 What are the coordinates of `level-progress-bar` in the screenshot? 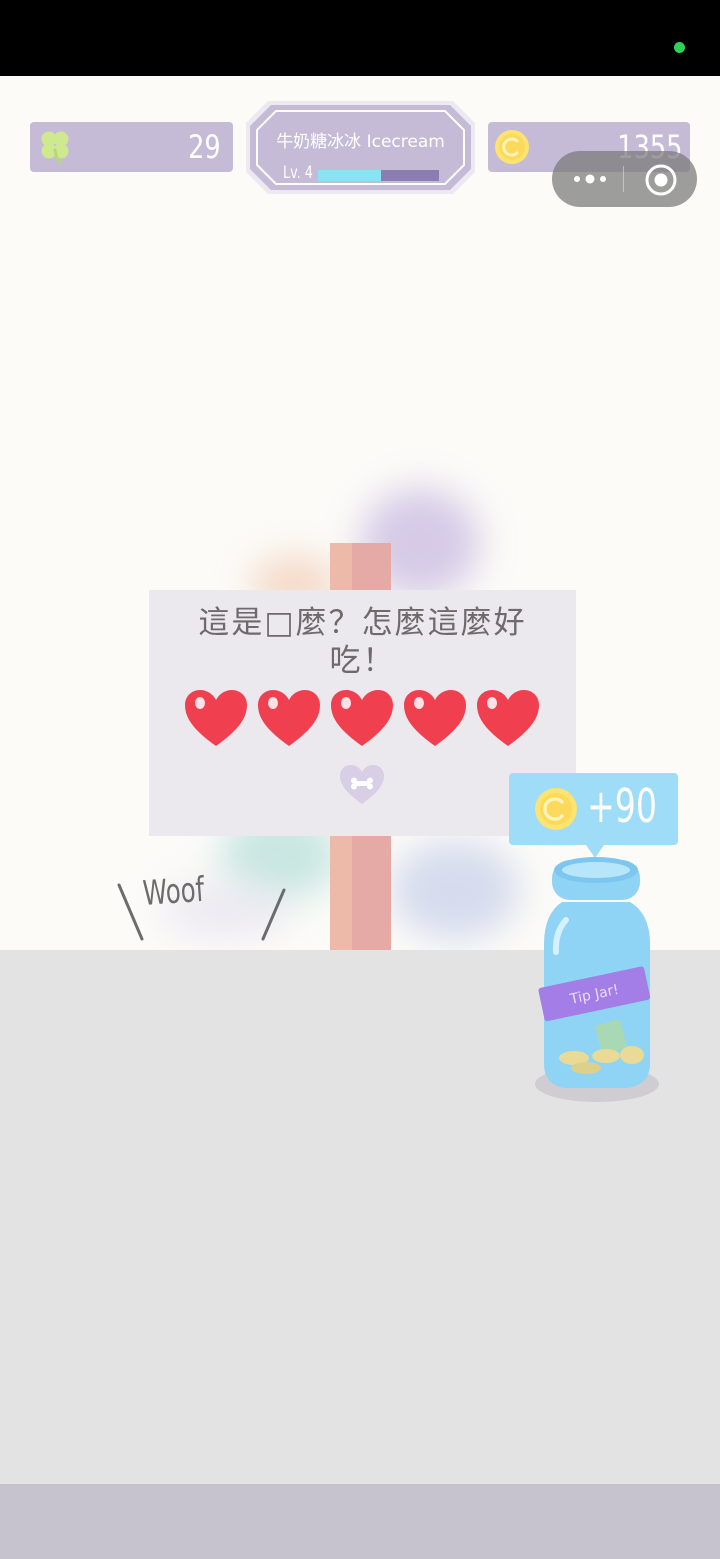 It's located at (378, 175).